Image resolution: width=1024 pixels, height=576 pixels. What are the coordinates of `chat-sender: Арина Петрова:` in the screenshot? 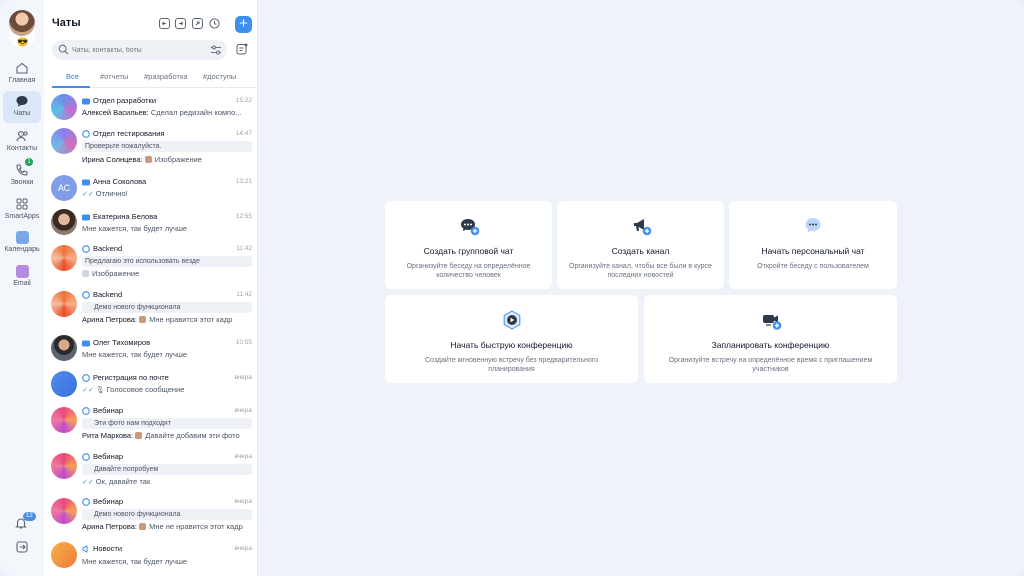 It's located at (110, 319).